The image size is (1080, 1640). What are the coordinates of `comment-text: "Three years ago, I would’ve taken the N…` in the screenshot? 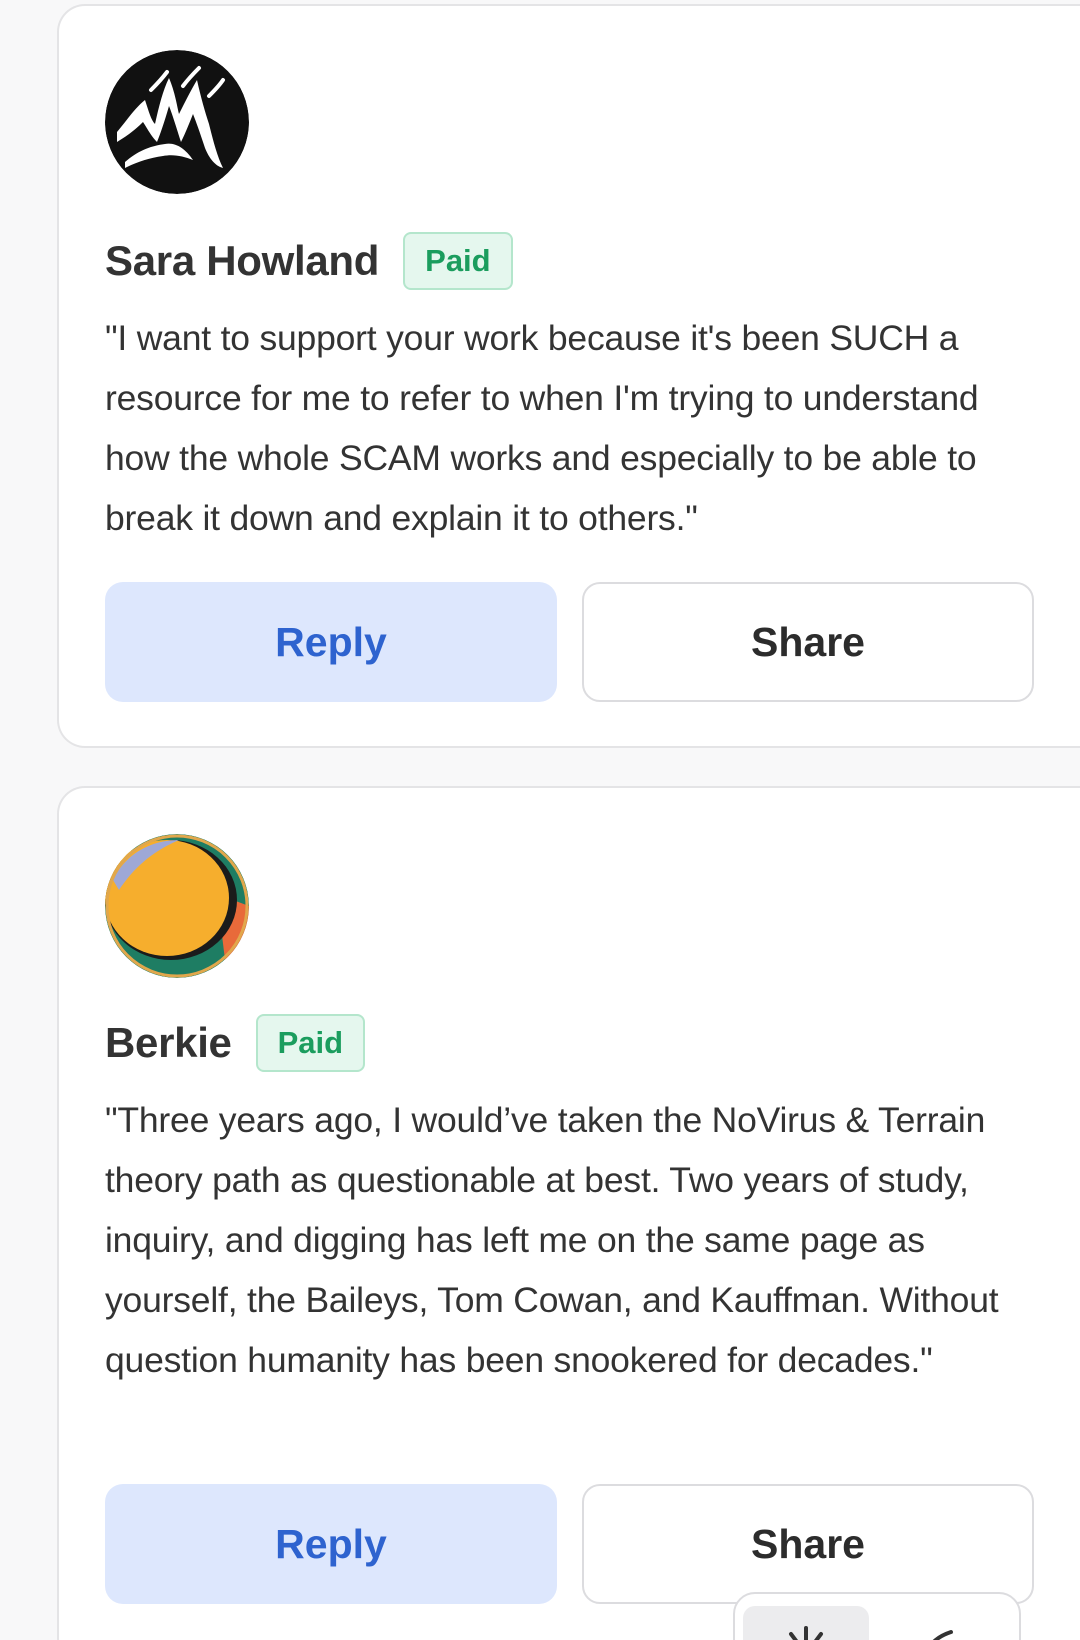 It's located at (552, 1240).